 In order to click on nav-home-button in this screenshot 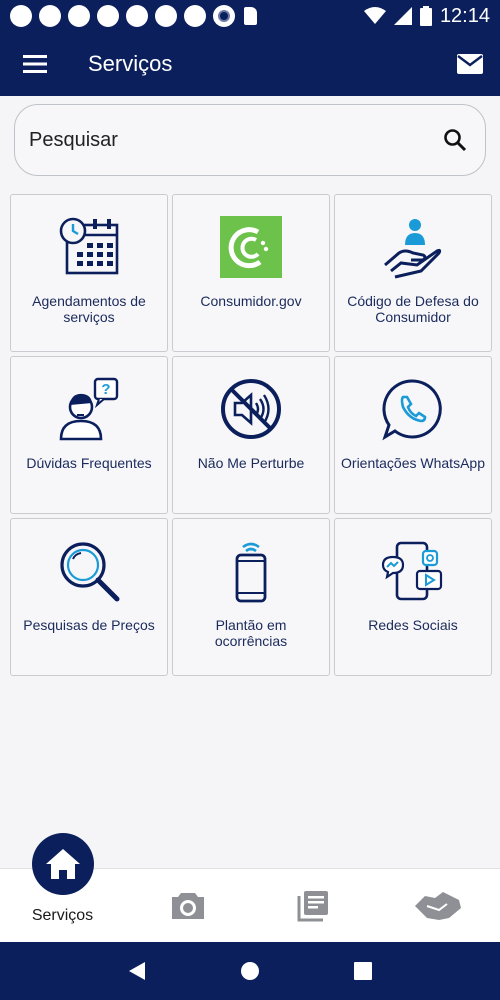, I will do `click(62, 864)`.